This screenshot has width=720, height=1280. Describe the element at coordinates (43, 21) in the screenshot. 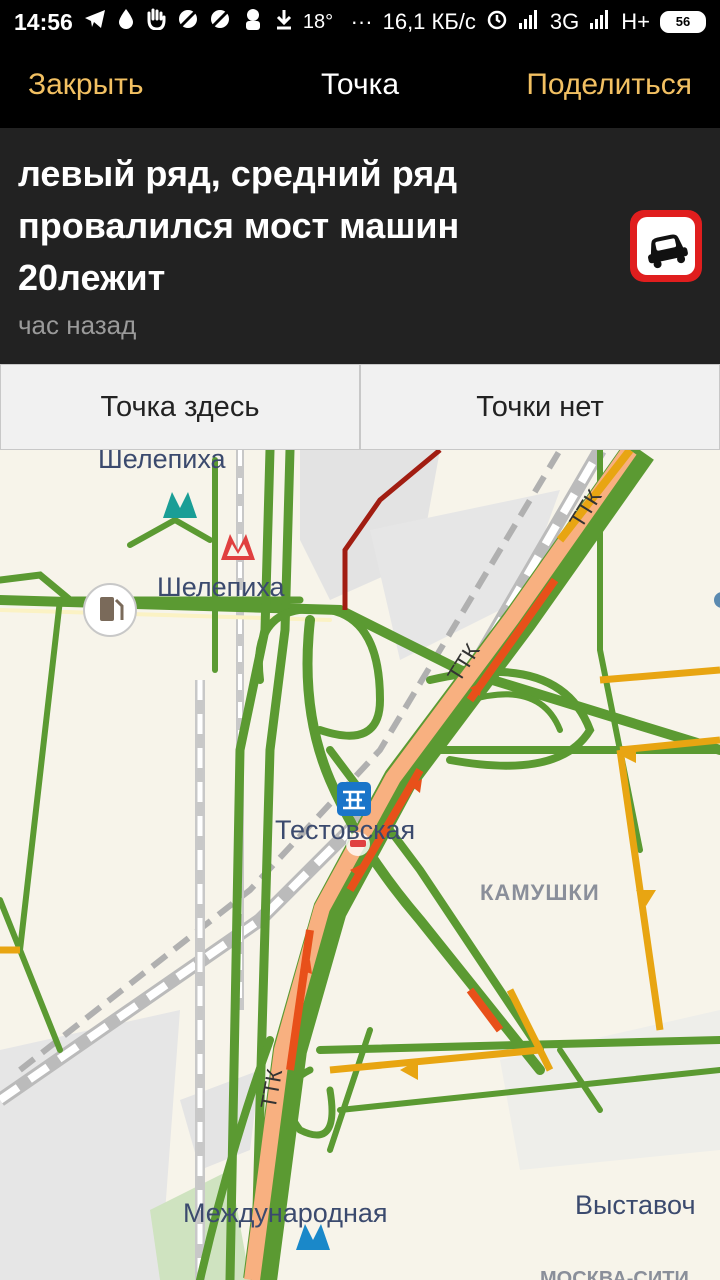

I see `clock: 14:56` at that location.